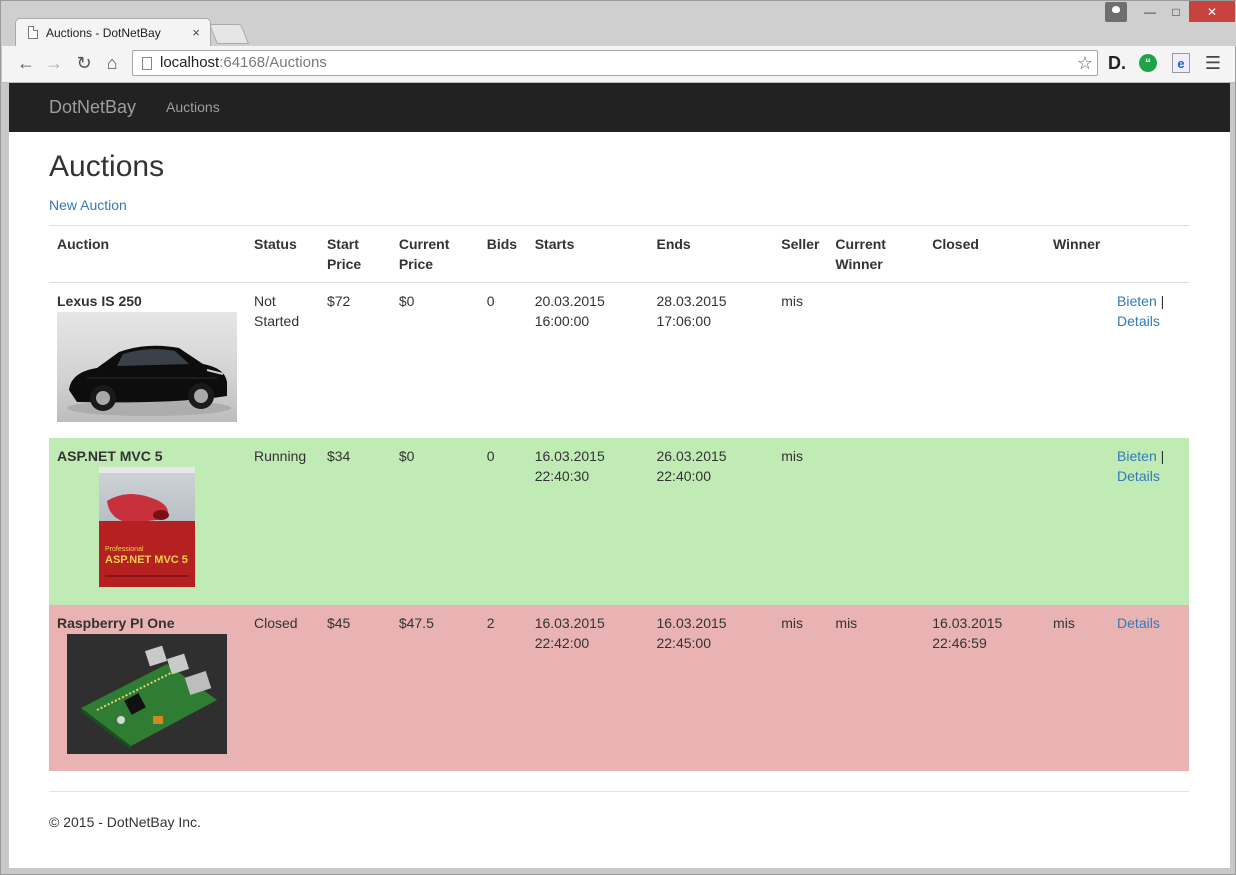 Image resolution: width=1236 pixels, height=875 pixels. What do you see at coordinates (229, 34) in the screenshot?
I see `new-tab-button` at bounding box center [229, 34].